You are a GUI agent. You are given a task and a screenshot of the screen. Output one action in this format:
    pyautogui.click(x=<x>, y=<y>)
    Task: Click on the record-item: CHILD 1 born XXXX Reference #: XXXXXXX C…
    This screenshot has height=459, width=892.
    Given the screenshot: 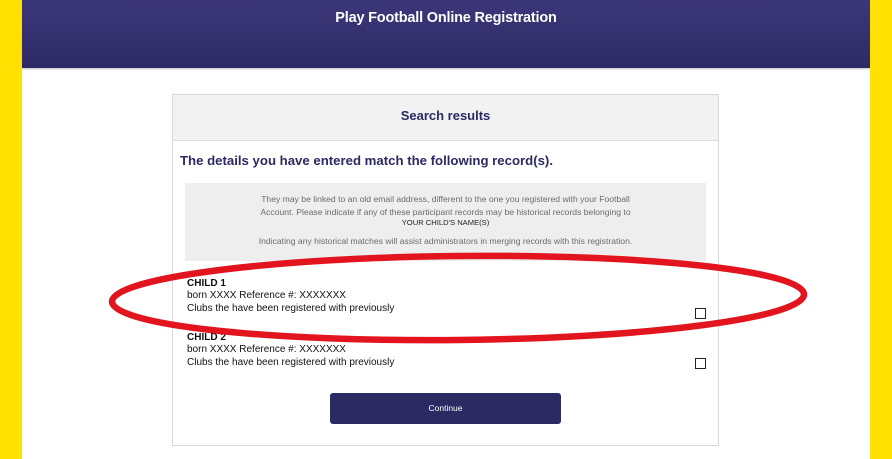 What is the action you would take?
    pyautogui.click(x=447, y=300)
    